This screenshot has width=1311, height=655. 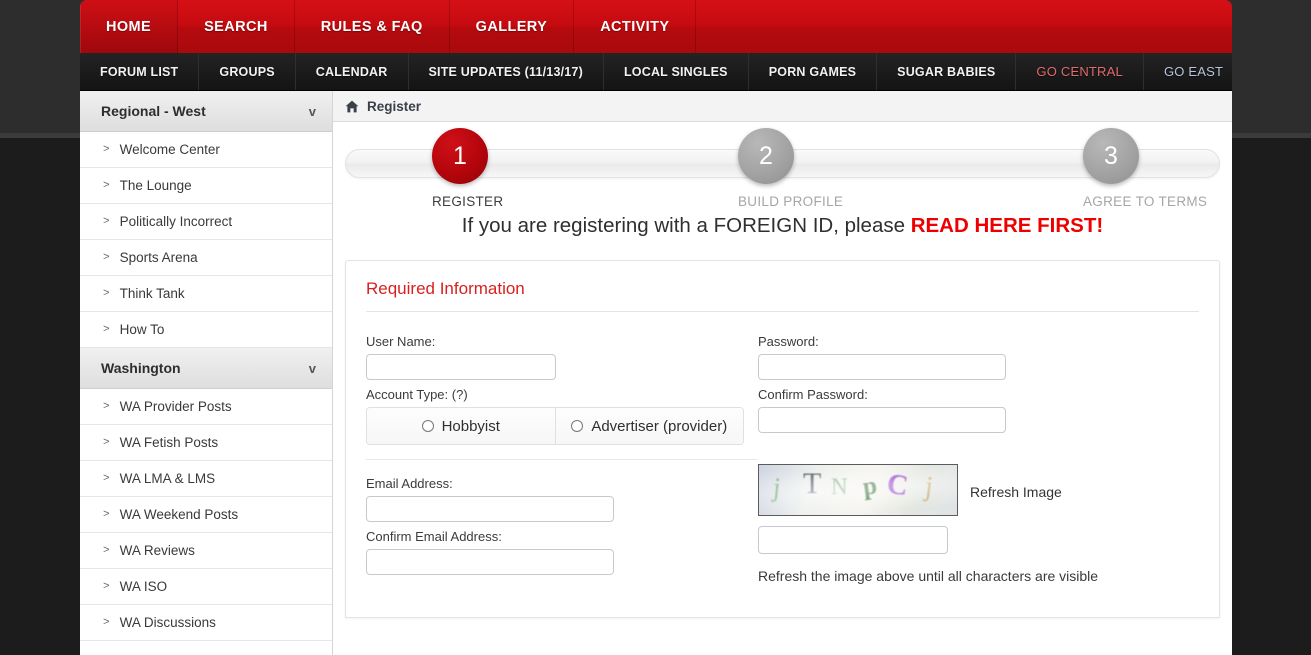 I want to click on nav-item-home: HOME, so click(x=129, y=26).